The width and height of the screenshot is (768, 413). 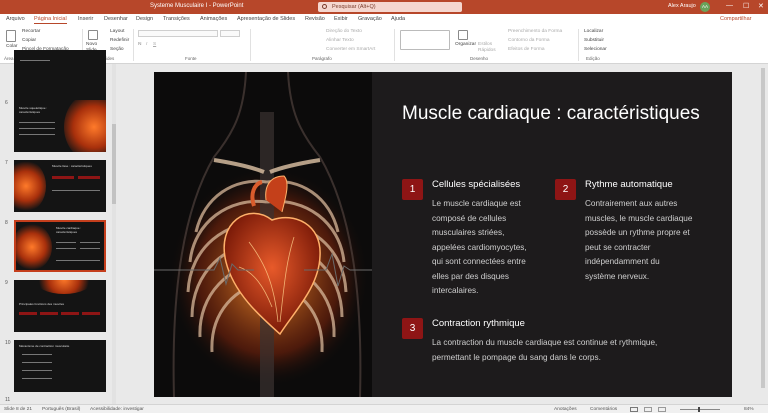 I want to click on slide-number: 8, so click(x=6, y=223).